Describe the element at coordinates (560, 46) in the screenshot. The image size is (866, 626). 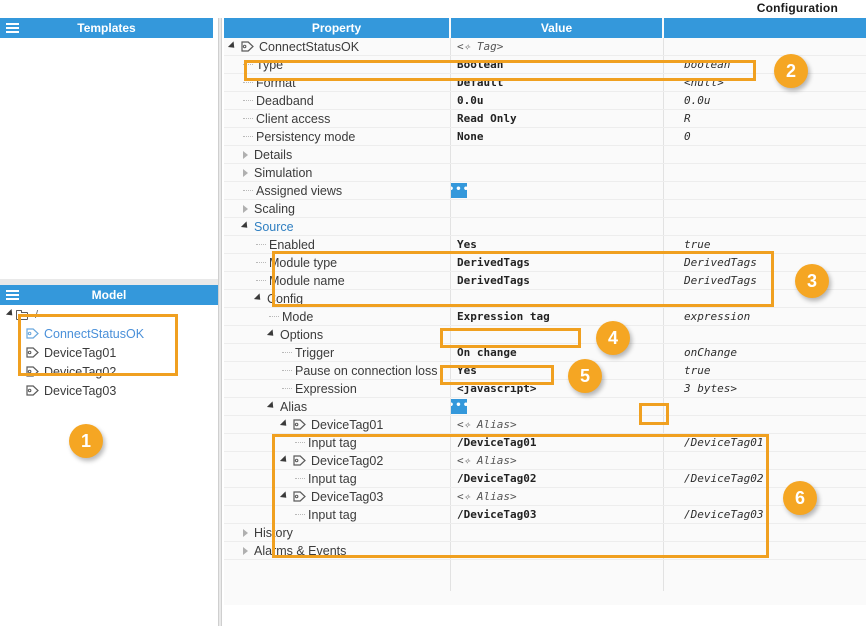
I see `property-value-cell: <✧ Tag>` at that location.